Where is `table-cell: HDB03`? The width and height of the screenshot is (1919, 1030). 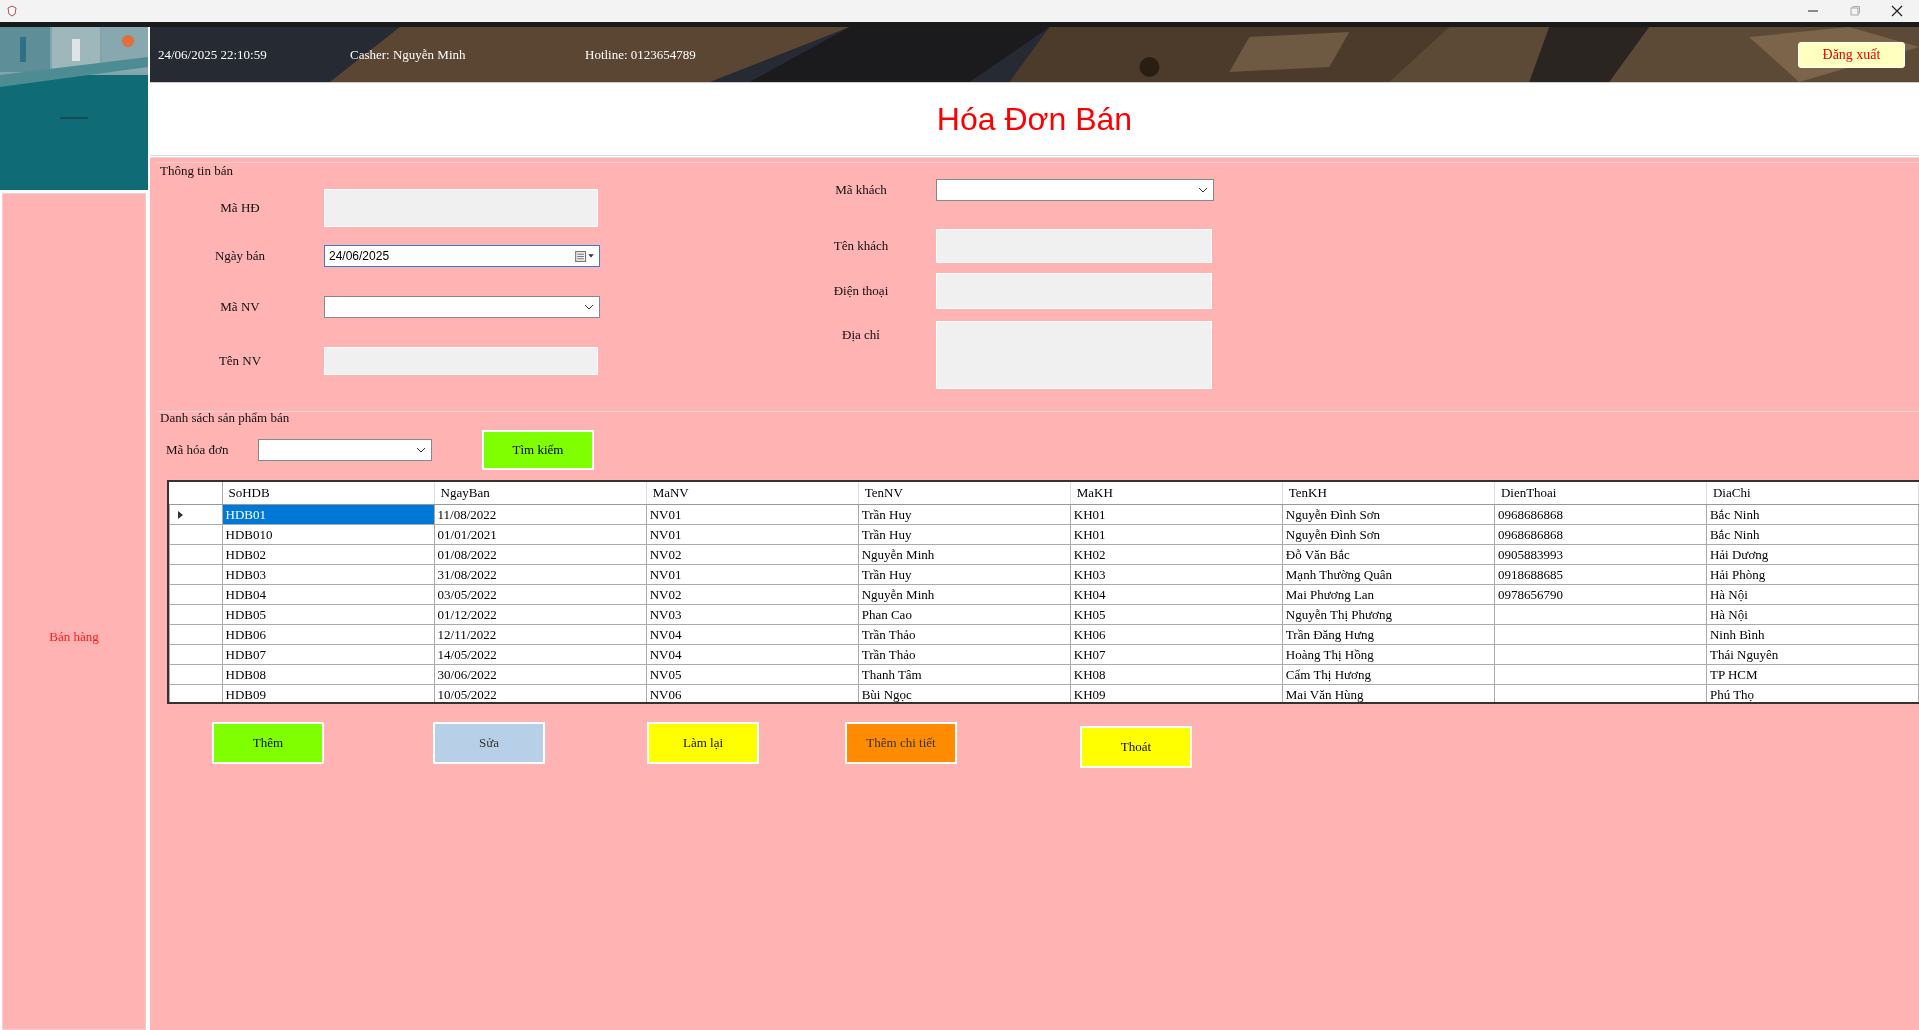
table-cell: HDB03 is located at coordinates (328, 574).